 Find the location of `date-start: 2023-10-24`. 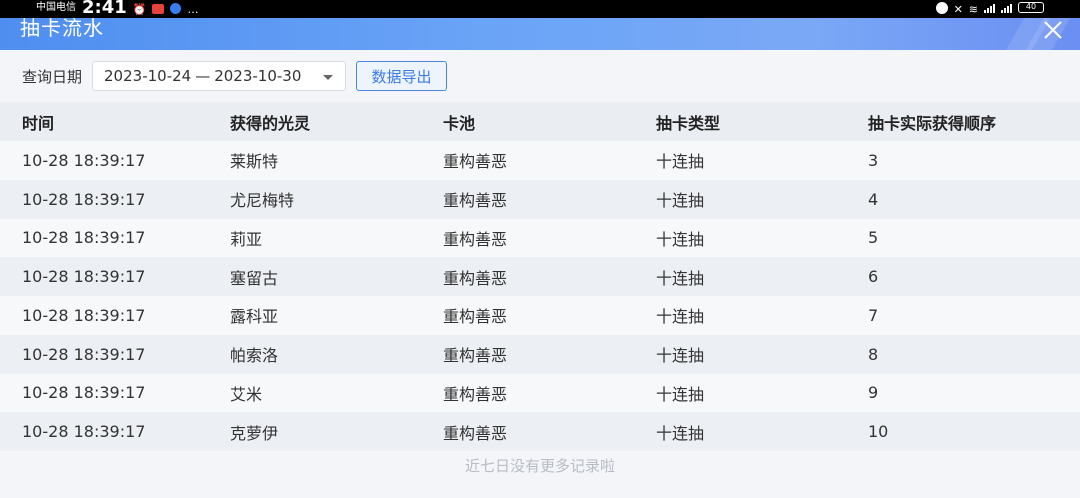

date-start: 2023-10-24 is located at coordinates (148, 76).